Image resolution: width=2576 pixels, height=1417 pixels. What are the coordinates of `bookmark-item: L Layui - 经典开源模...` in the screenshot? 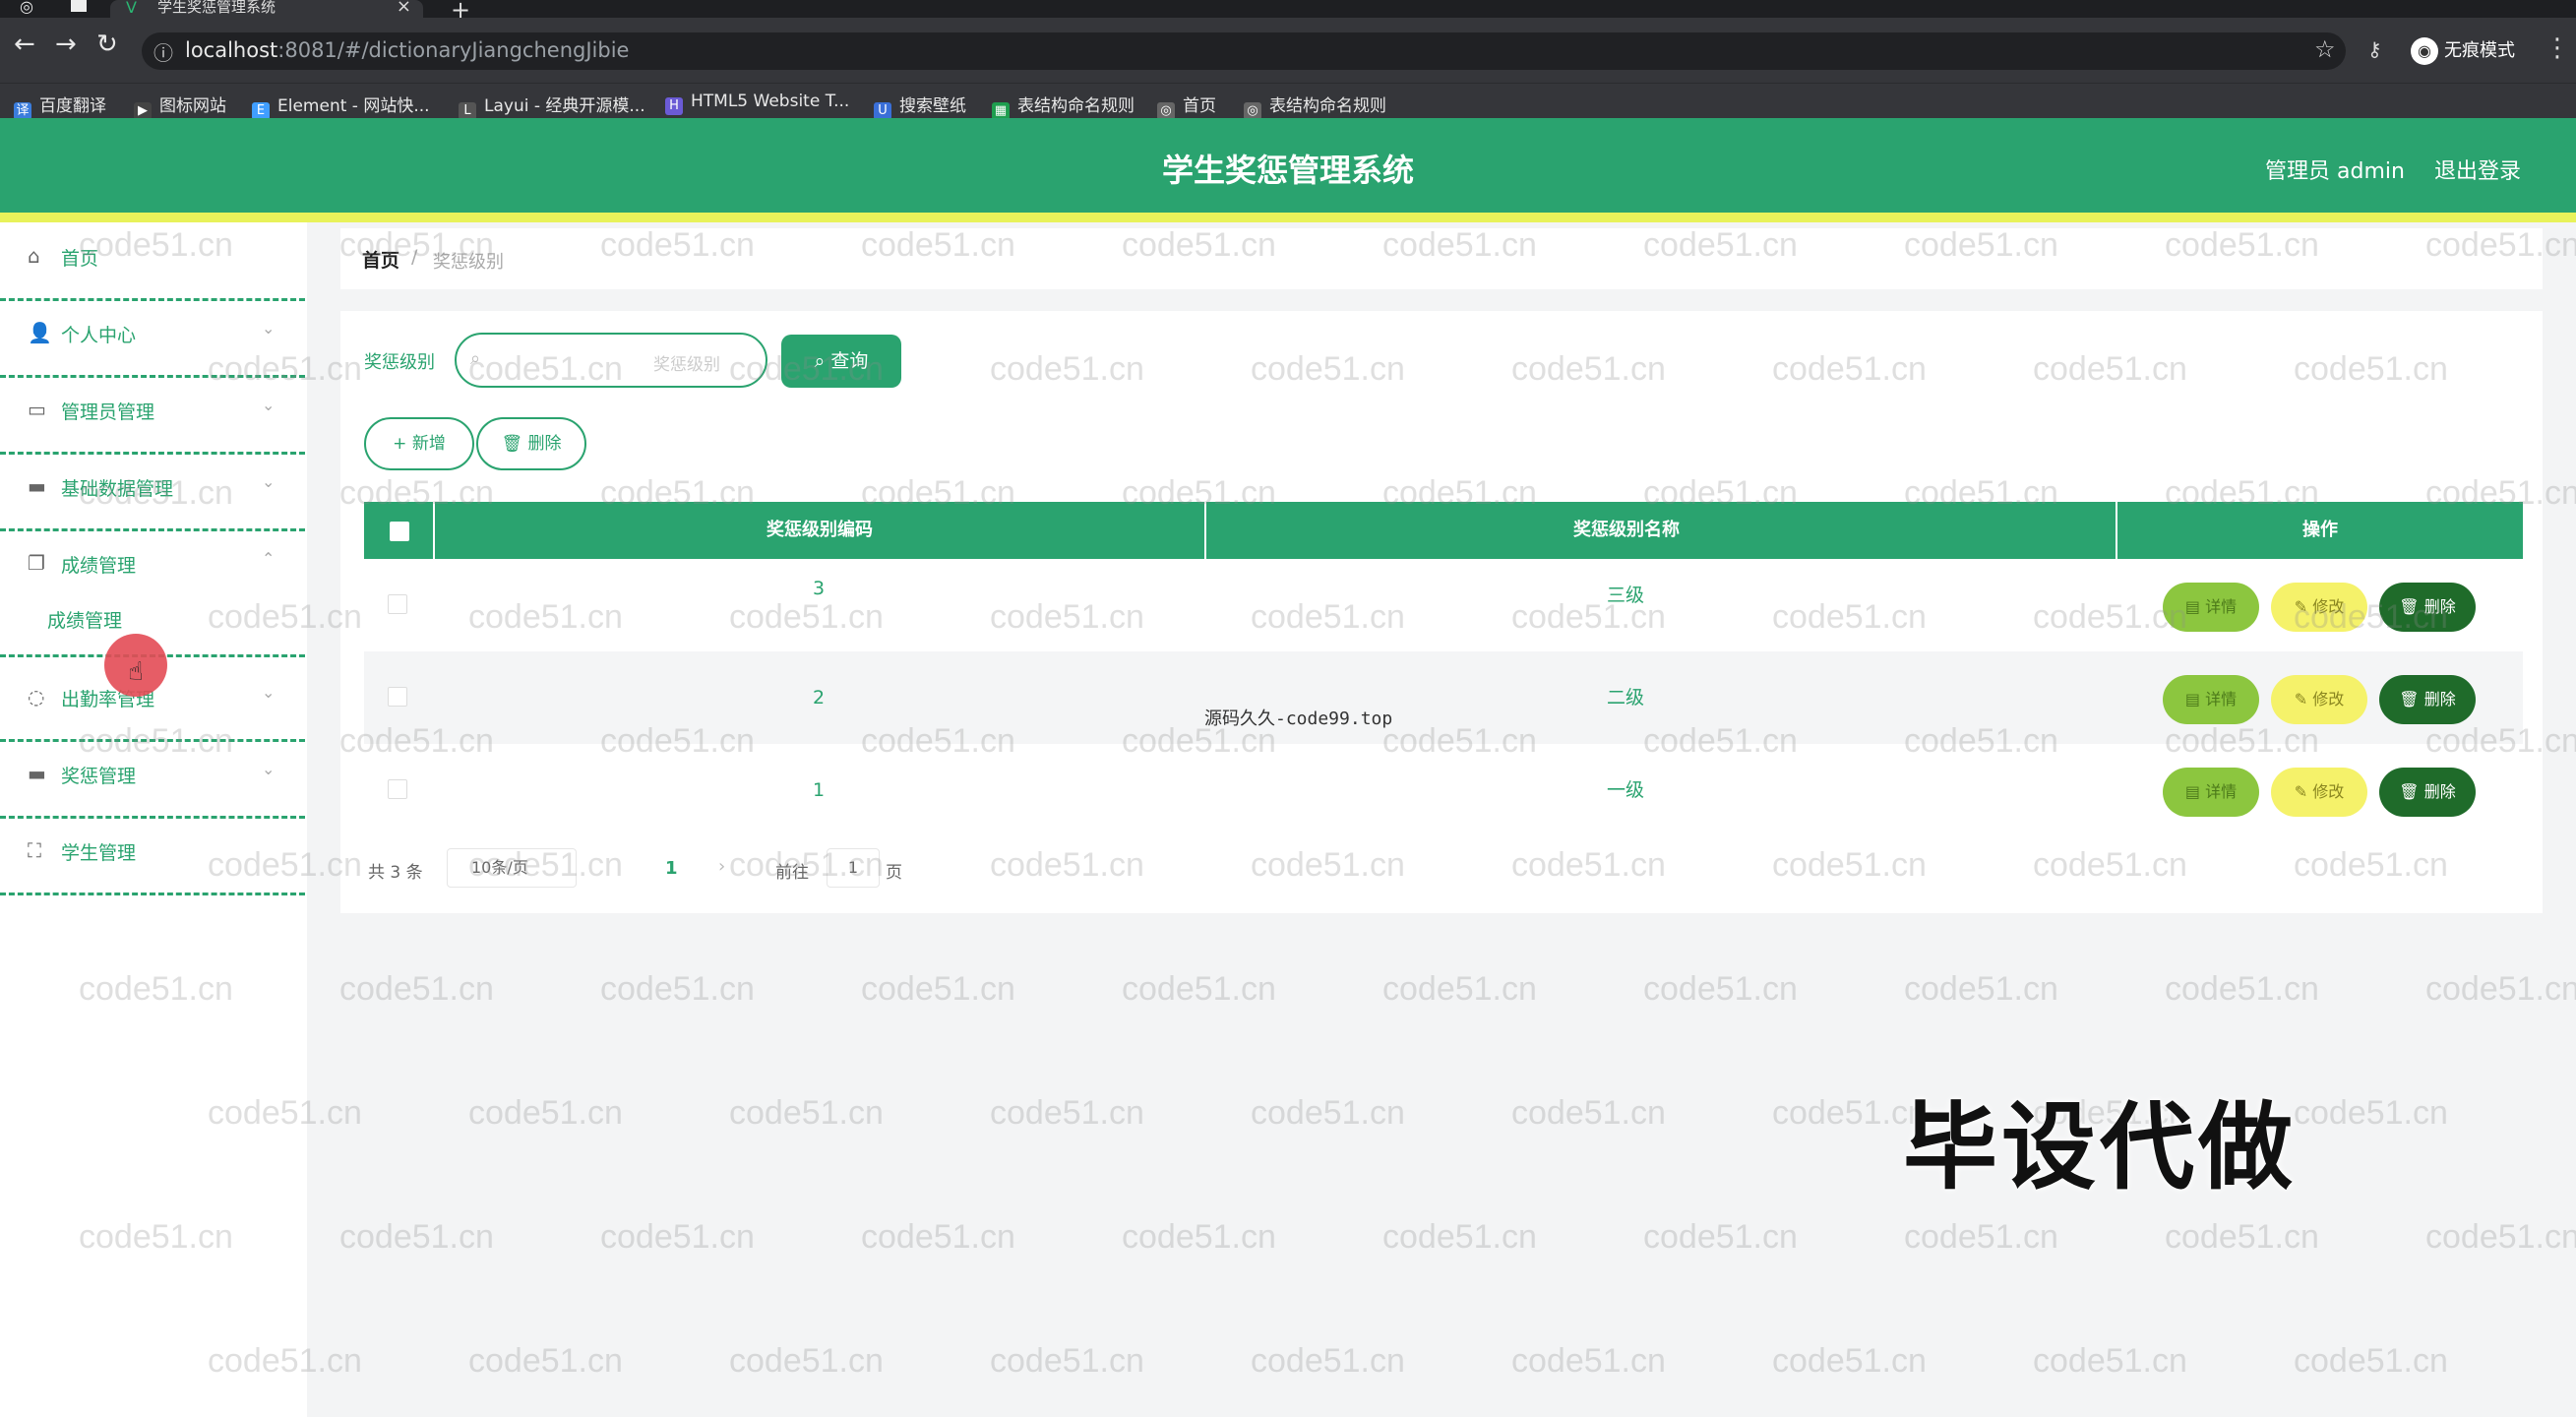 It's located at (552, 106).